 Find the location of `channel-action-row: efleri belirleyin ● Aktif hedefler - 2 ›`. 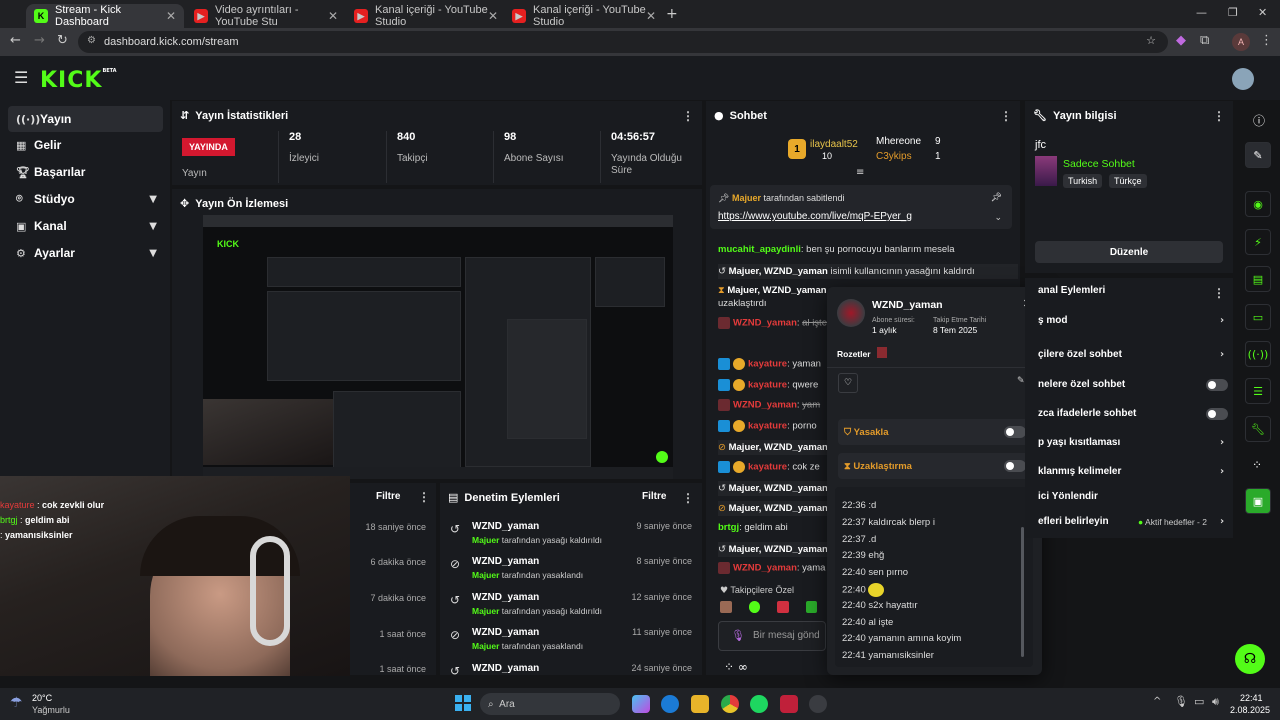

channel-action-row: efleri belirleyin ● Aktif hedefler - 2 › is located at coordinates (1131, 521).